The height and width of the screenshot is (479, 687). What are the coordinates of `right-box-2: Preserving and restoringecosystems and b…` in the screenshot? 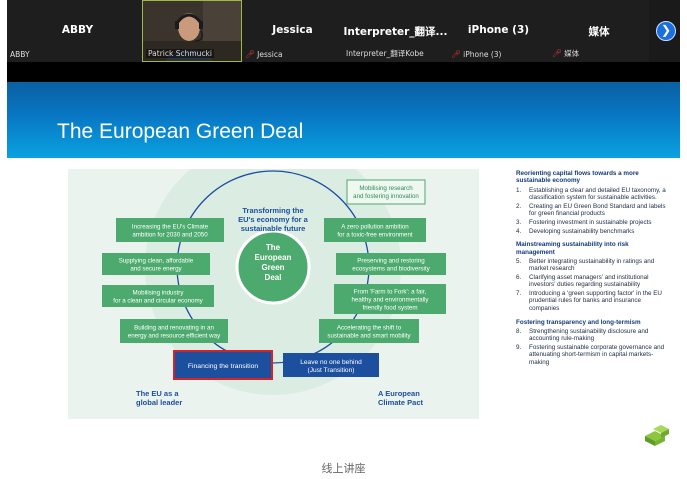 It's located at (391, 264).